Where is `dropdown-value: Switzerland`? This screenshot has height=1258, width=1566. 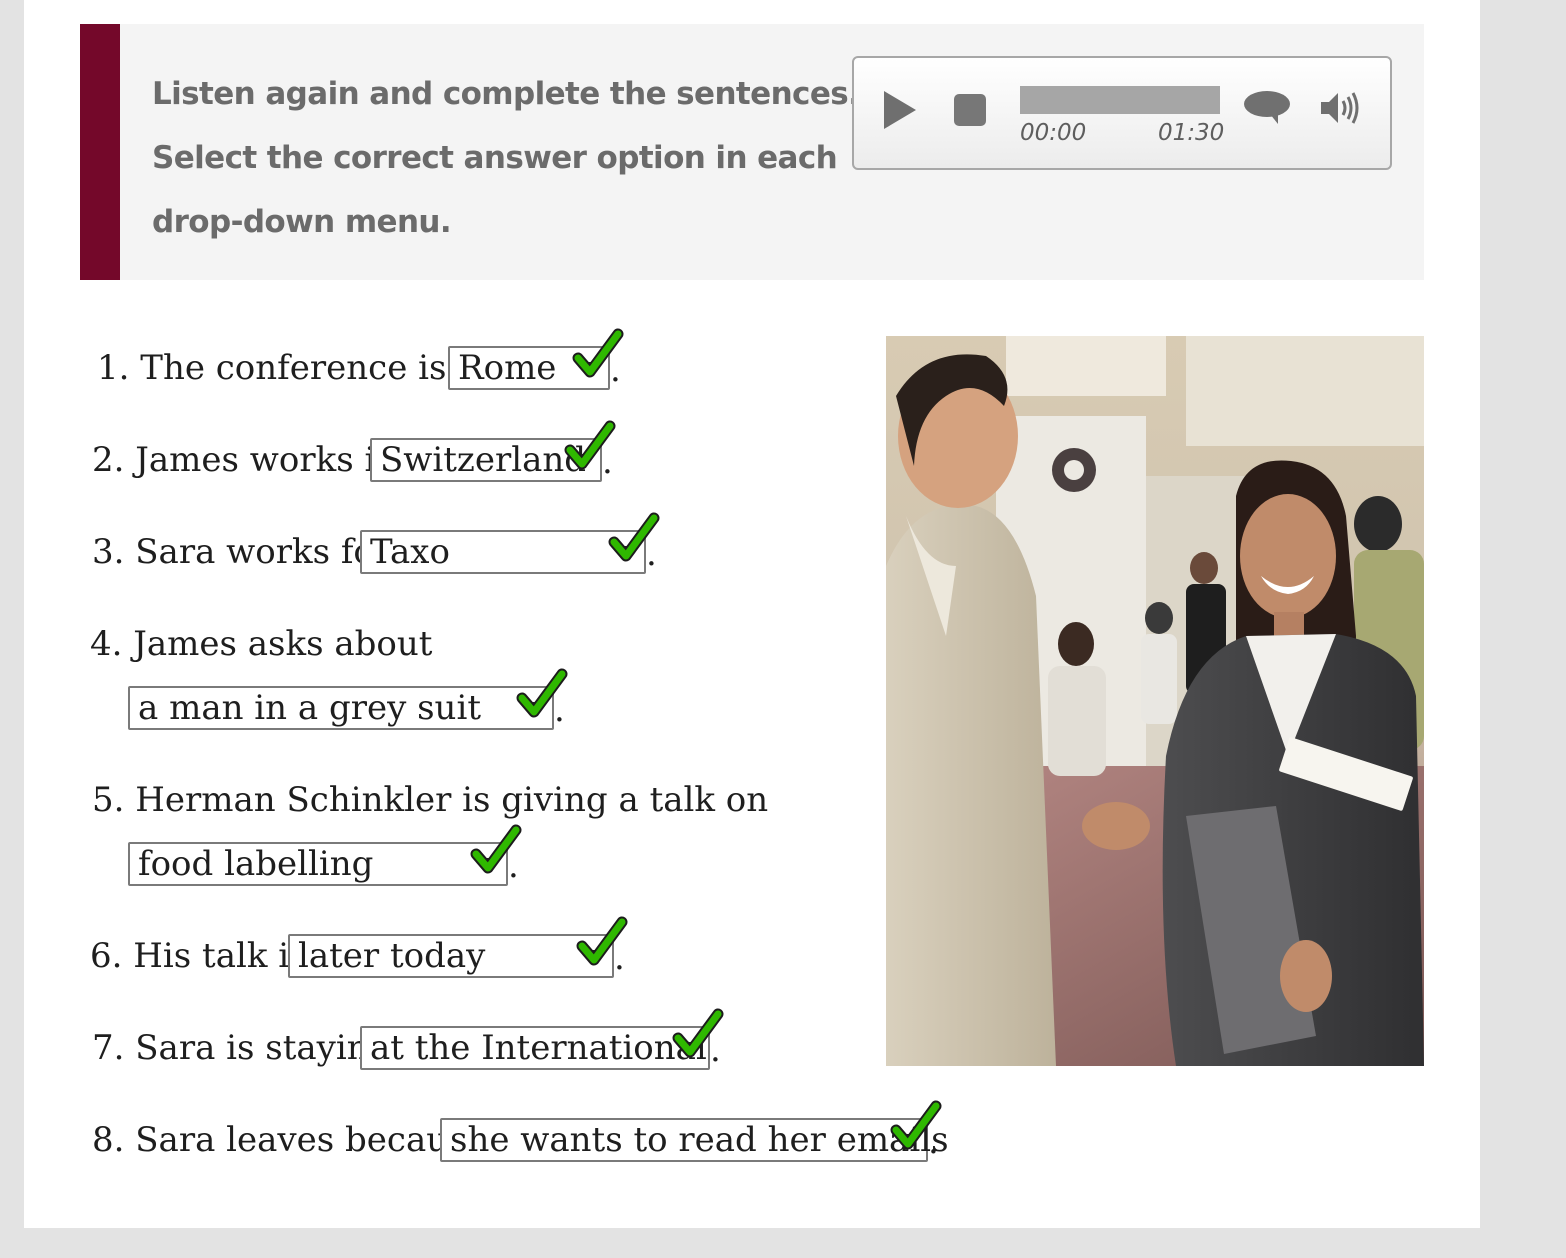 dropdown-value: Switzerland is located at coordinates (483, 460).